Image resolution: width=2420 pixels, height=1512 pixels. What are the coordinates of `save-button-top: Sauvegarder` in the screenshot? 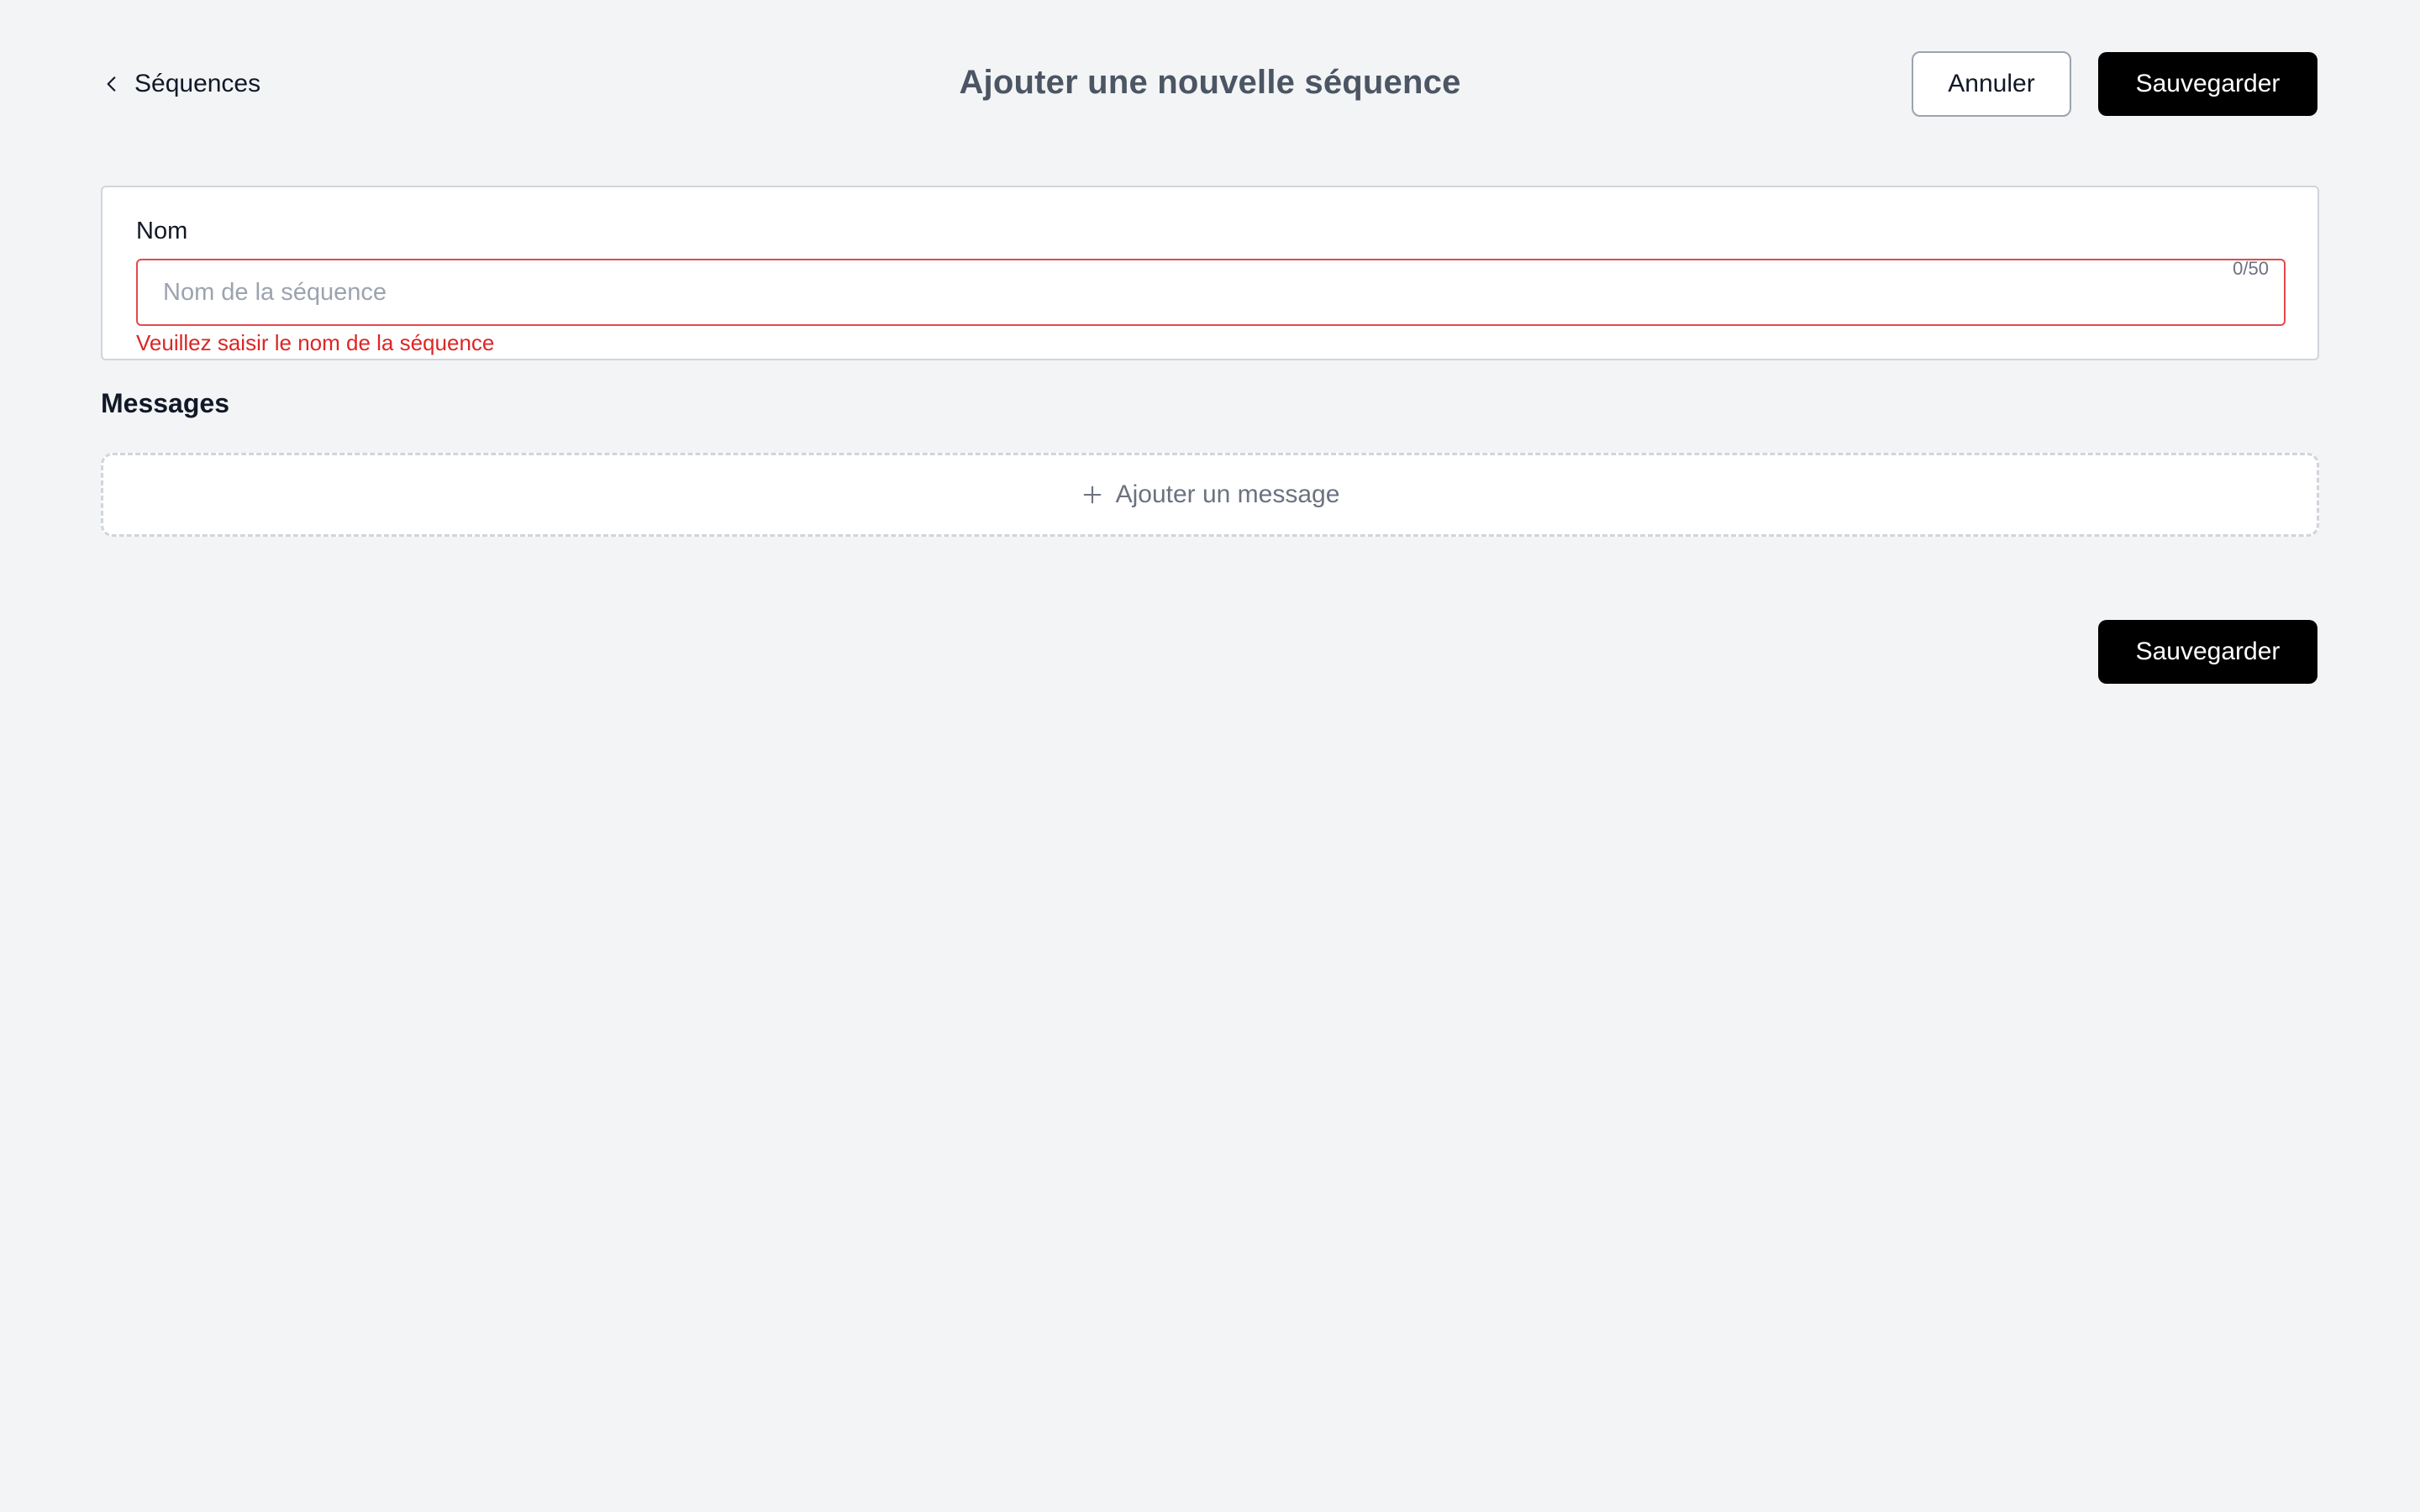 It's located at (2208, 84).